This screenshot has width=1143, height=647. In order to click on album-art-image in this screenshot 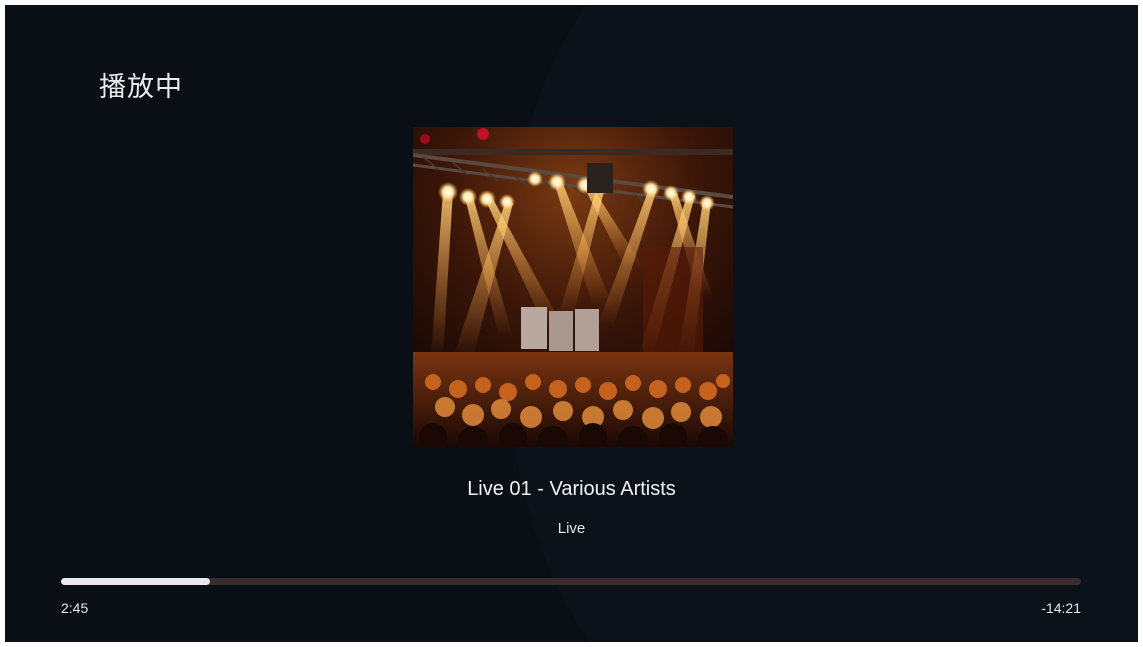, I will do `click(573, 287)`.